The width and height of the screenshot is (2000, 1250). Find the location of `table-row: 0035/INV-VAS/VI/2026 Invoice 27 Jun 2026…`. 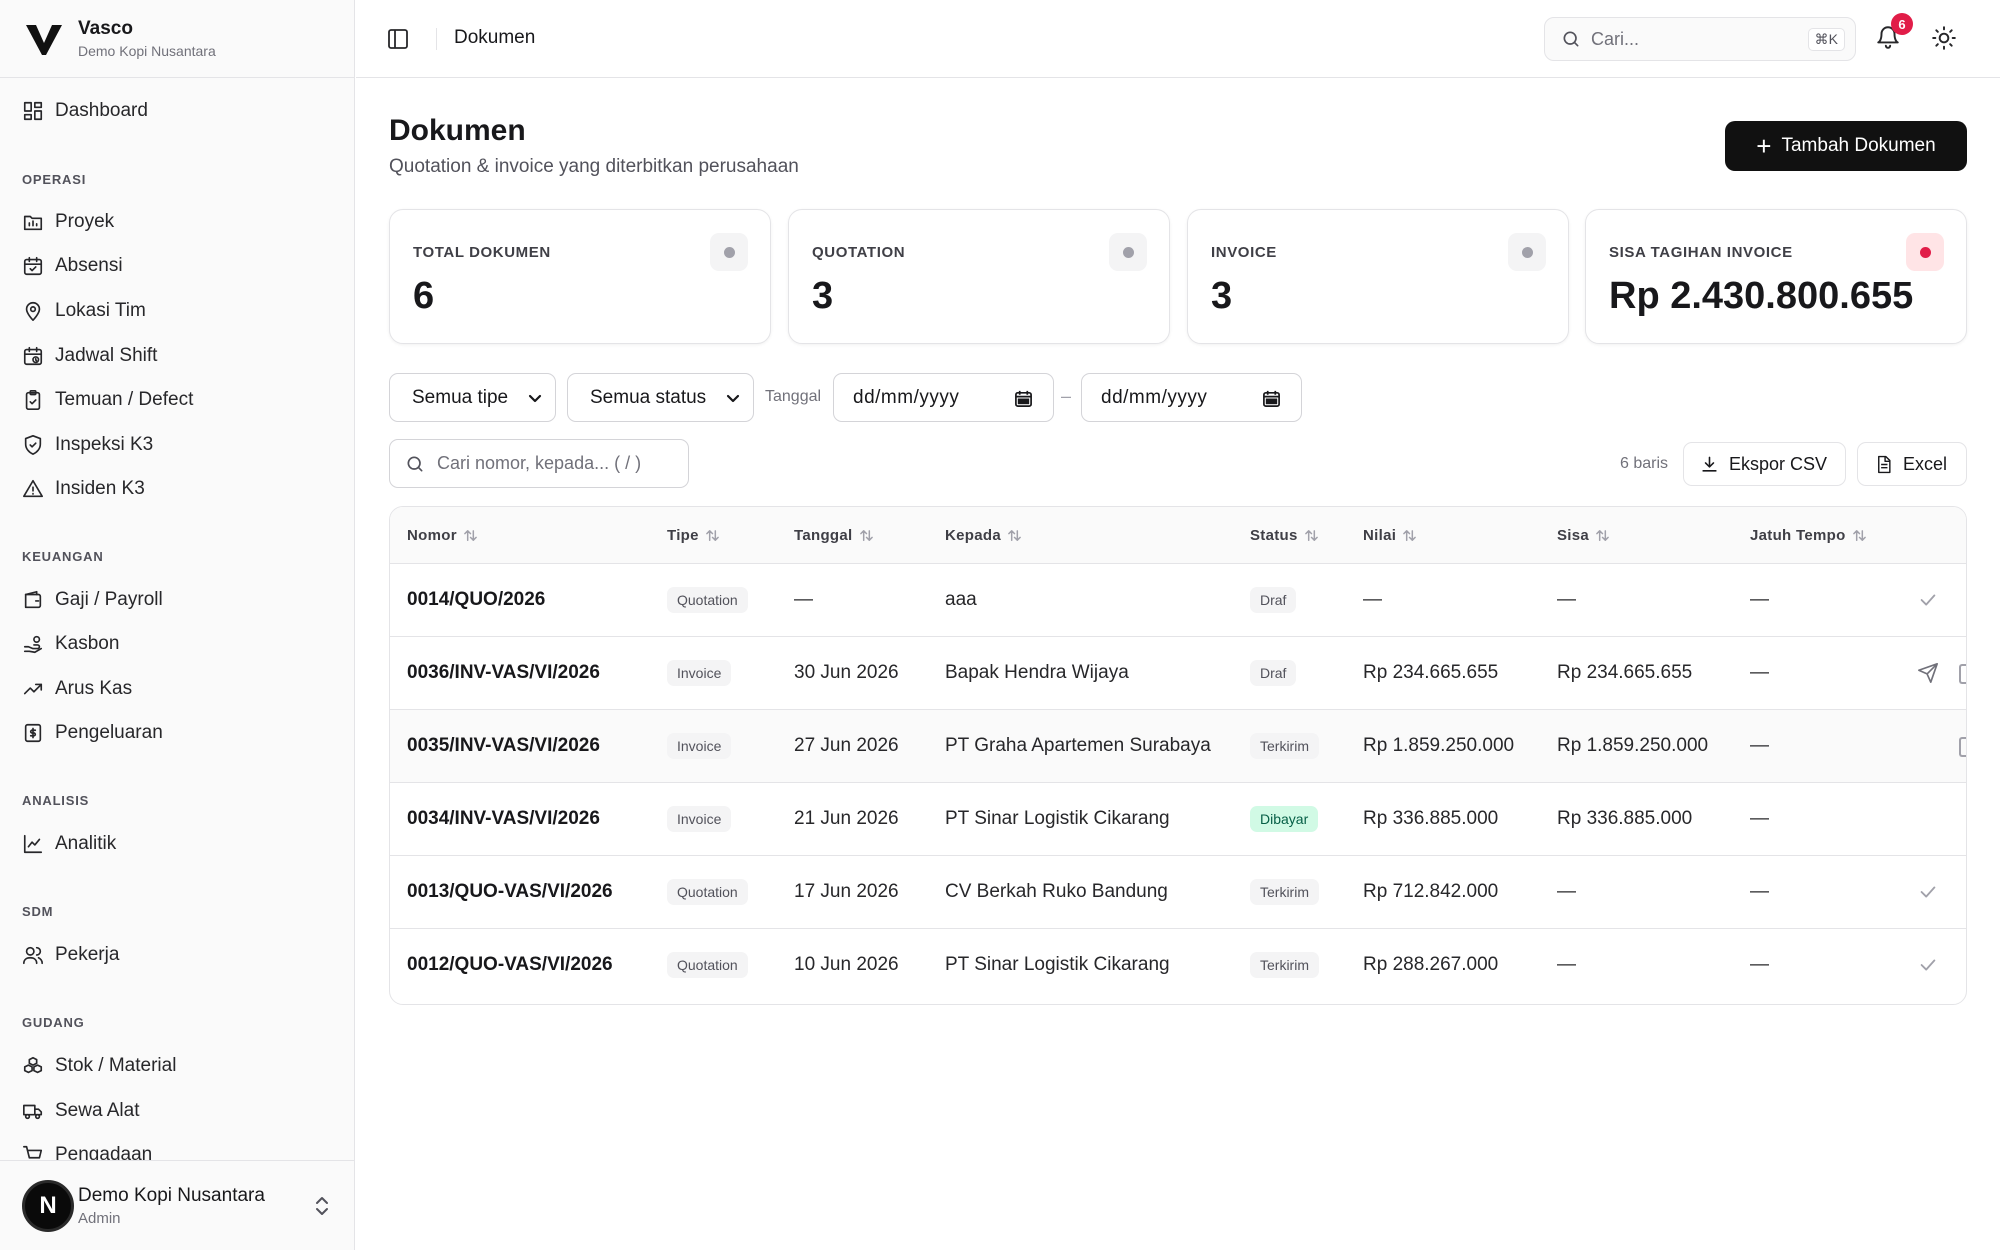

table-row: 0035/INV-VAS/VI/2026 Invoice 27 Jun 2026… is located at coordinates (1178, 746).